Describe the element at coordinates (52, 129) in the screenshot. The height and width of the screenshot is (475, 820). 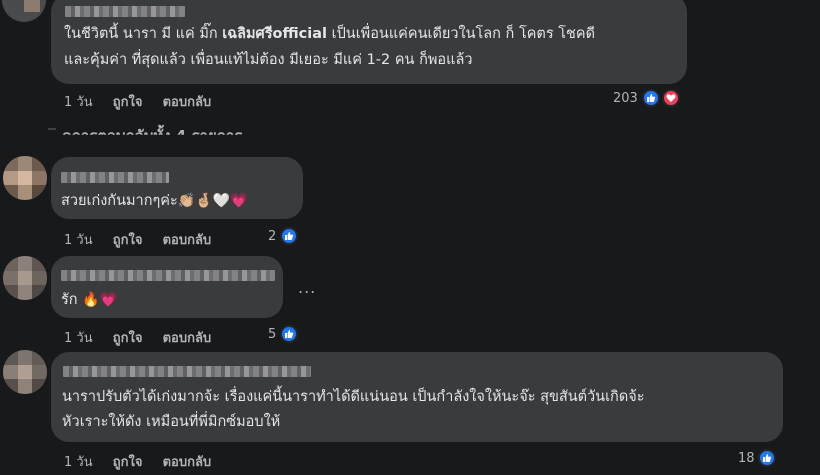
I see `reply-thread-line` at that location.